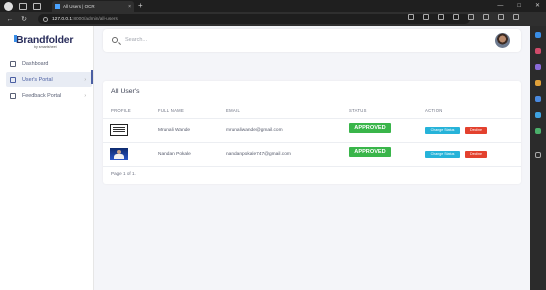  What do you see at coordinates (501, 17) in the screenshot?
I see `browser-essentials-icon` at bounding box center [501, 17].